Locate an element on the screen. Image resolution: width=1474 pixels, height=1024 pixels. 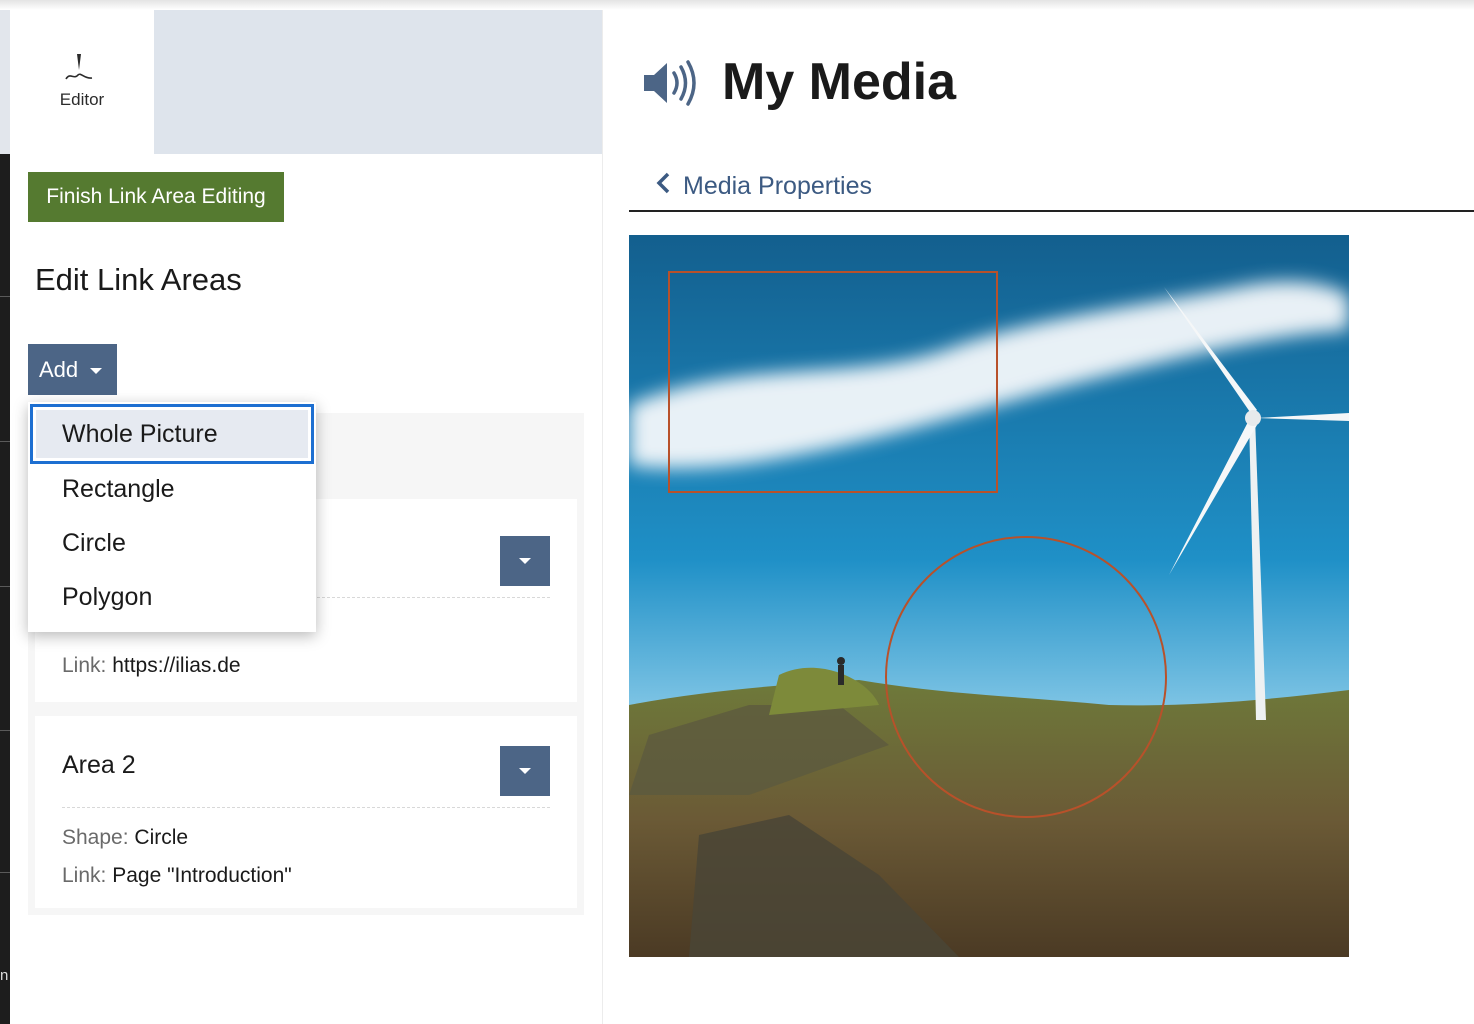
area-link: Link: https://ilias.de is located at coordinates (151, 666).